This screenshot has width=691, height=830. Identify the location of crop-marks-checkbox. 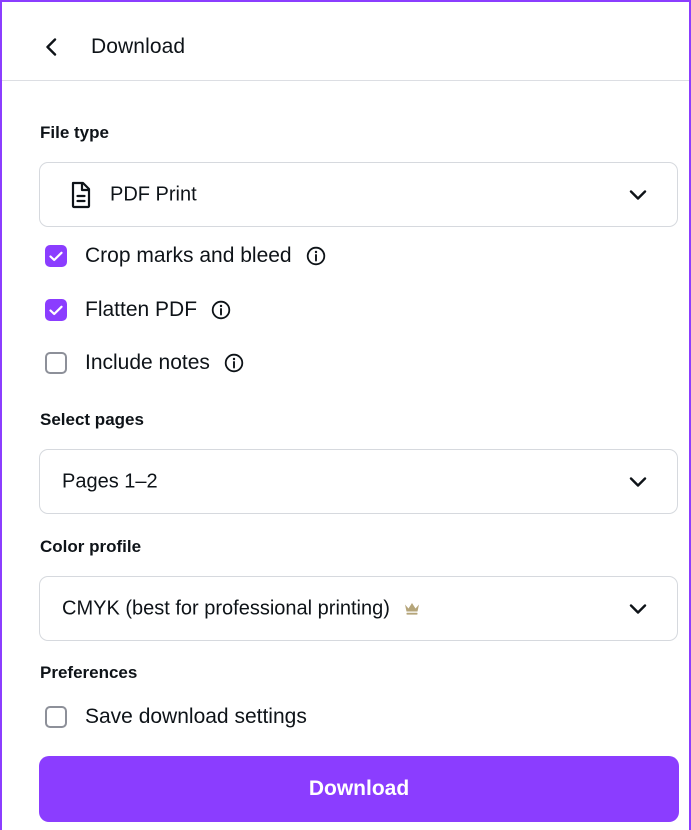
(56, 256).